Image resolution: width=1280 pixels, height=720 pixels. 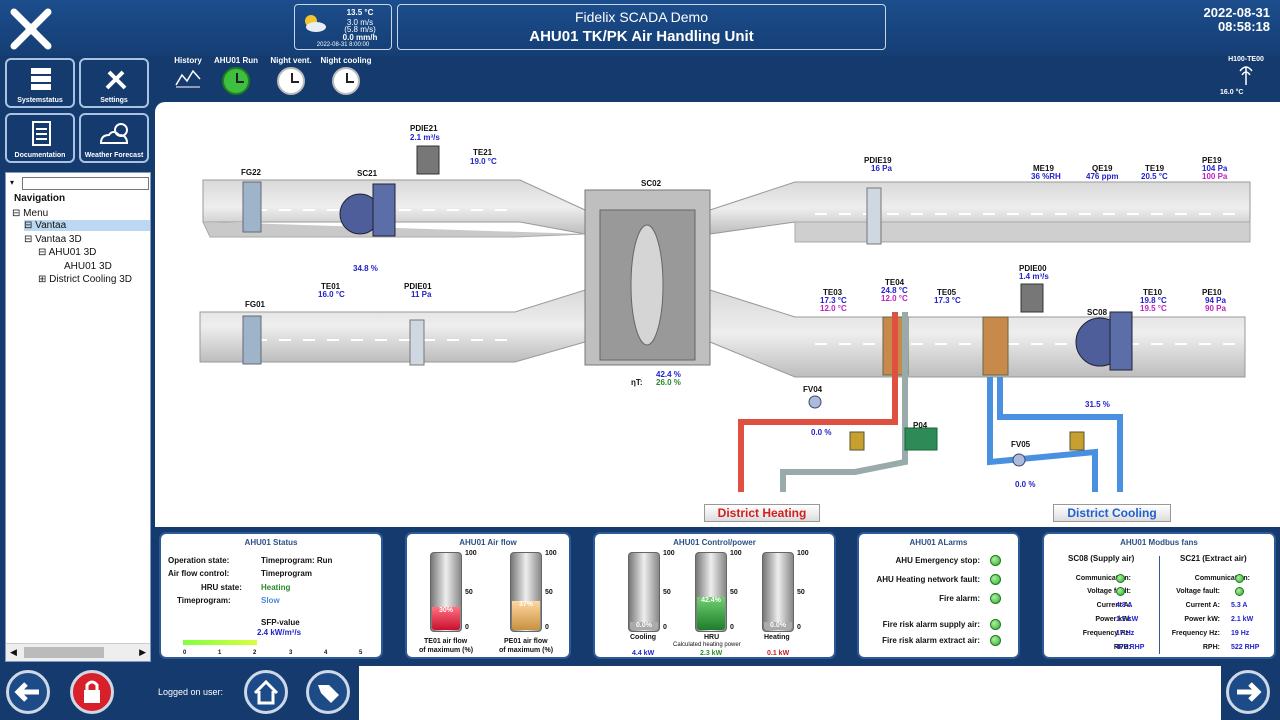 I want to click on nav-item-menu: ⊟ Menu, so click(x=30, y=213).